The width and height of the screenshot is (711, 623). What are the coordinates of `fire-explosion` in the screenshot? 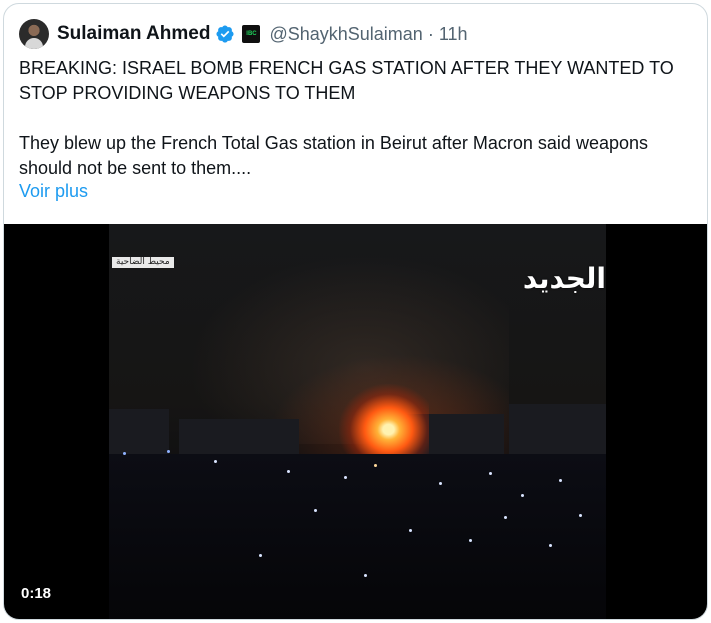 It's located at (384, 419).